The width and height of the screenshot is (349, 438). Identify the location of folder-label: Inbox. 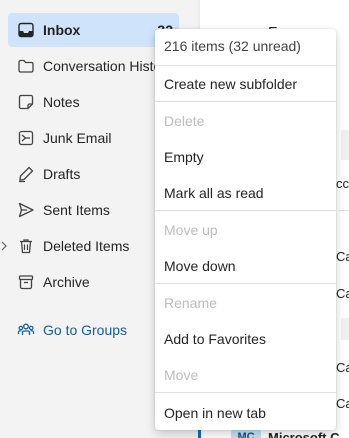
(62, 30).